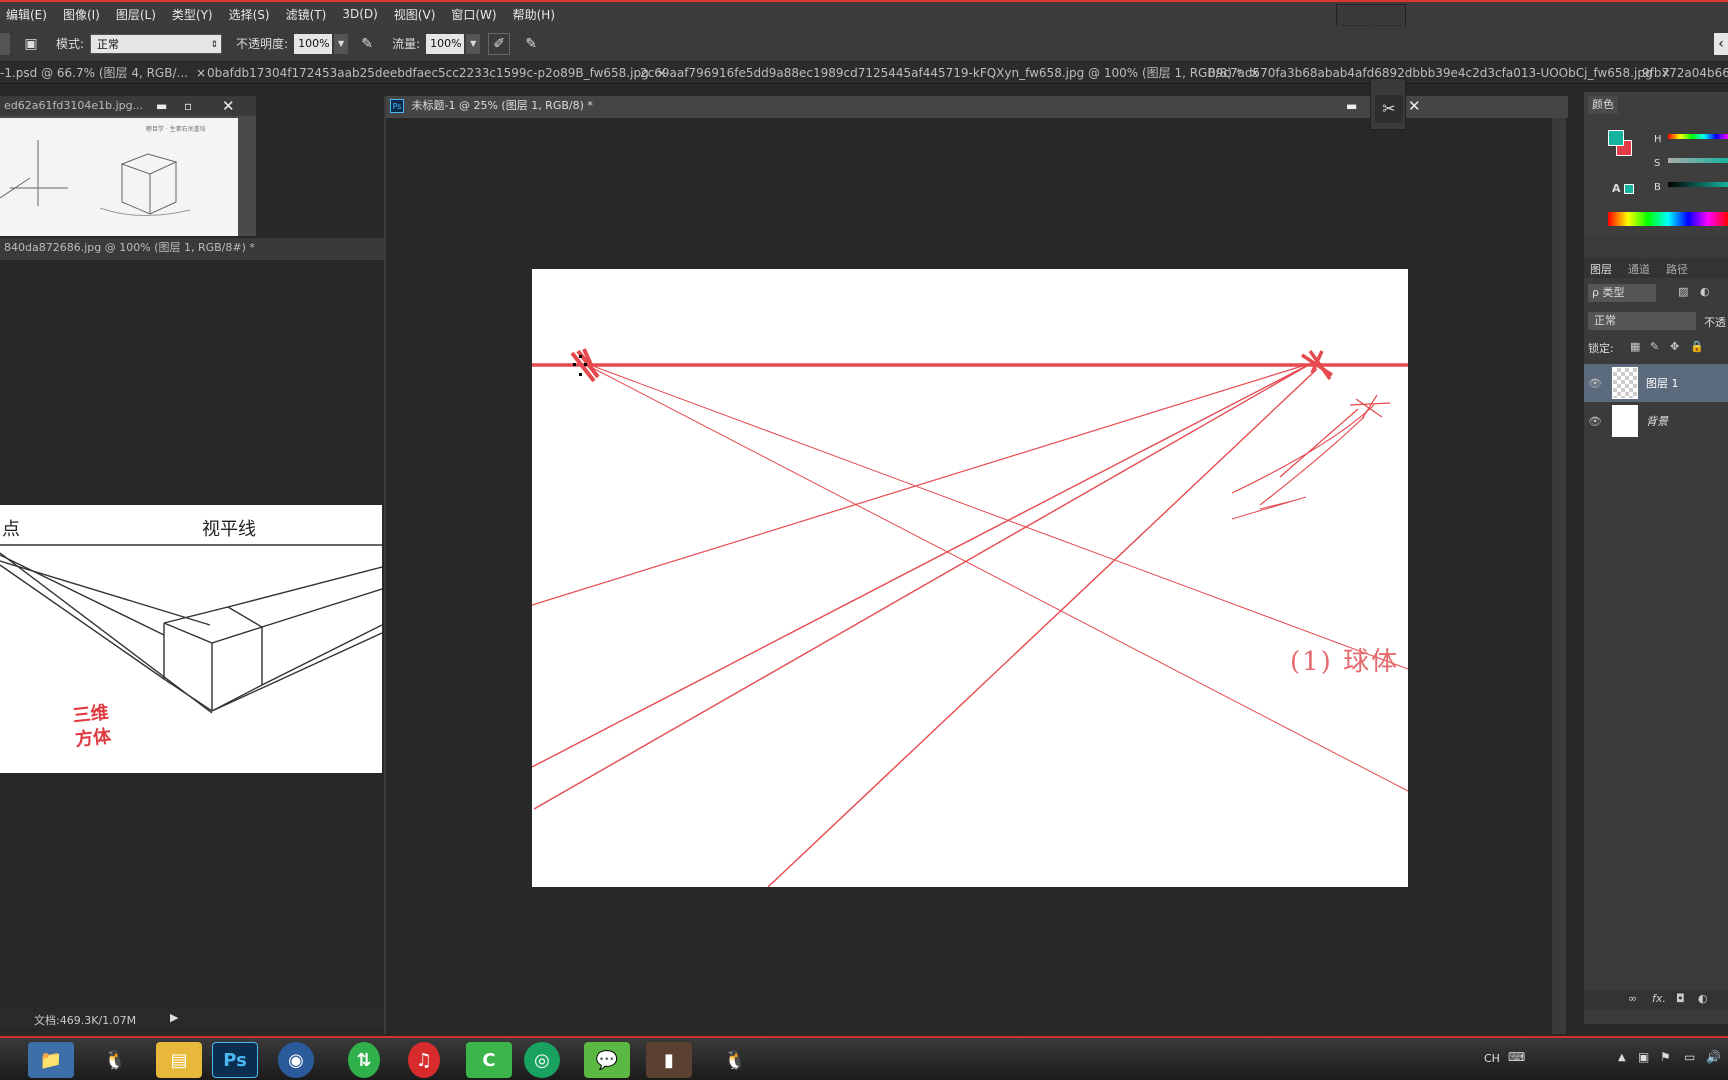 Image resolution: width=1728 pixels, height=1080 pixels. I want to click on lock-all-icon: 🔒, so click(1697, 346).